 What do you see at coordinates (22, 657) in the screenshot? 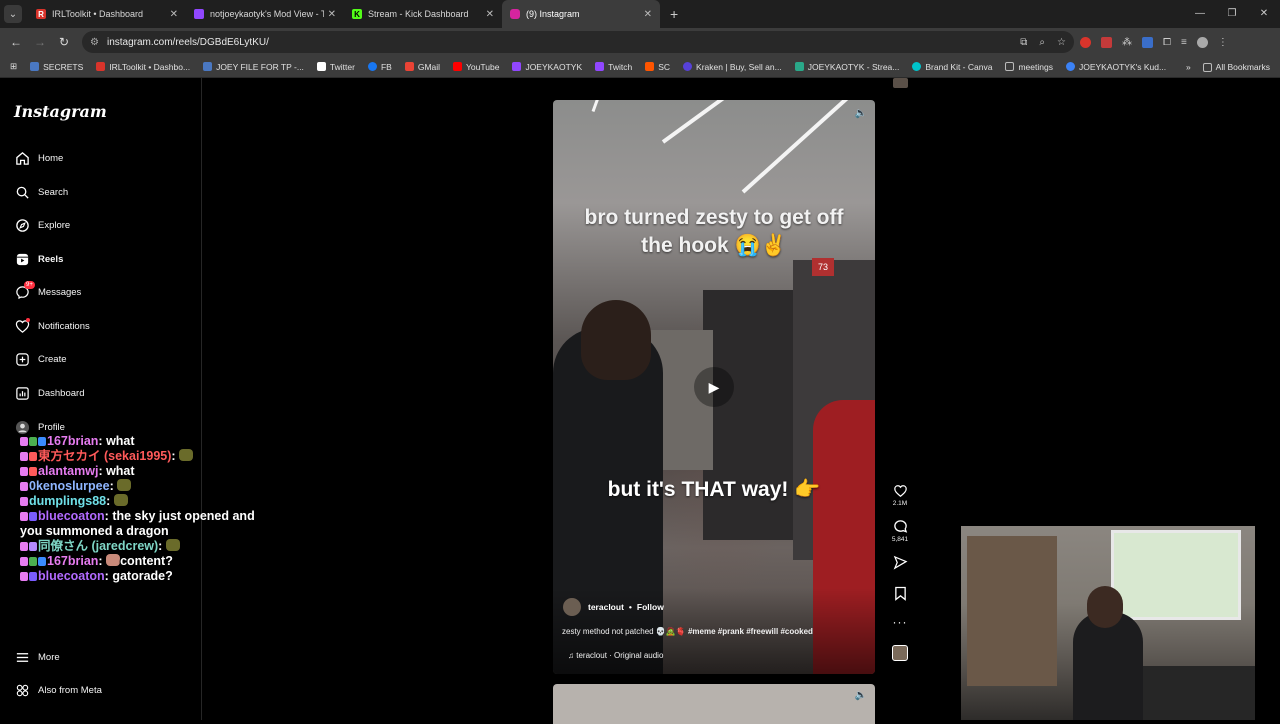
I see `hamburger-icon` at bounding box center [22, 657].